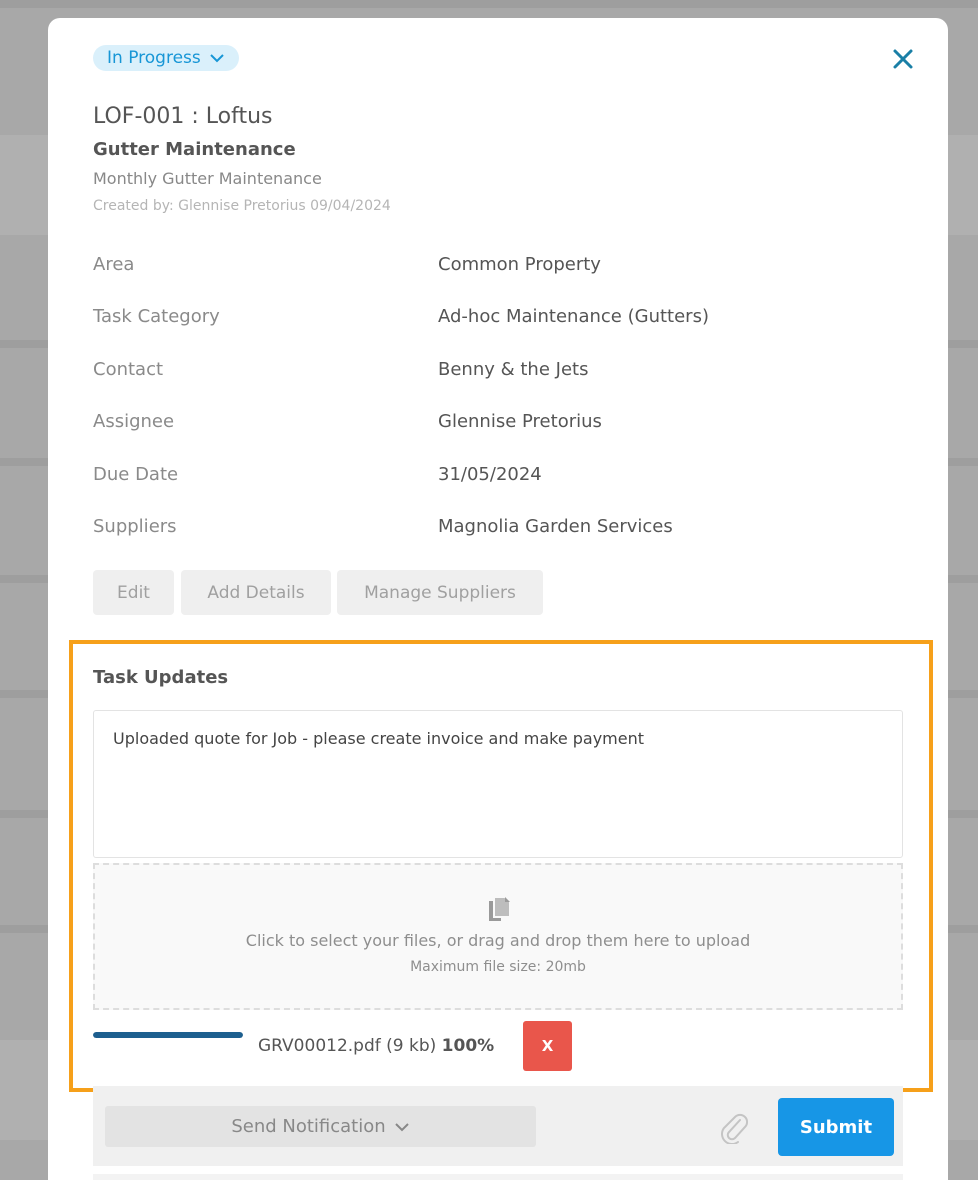 The height and width of the screenshot is (1180, 978). What do you see at coordinates (519, 264) in the screenshot?
I see `detail-value: Common Property` at bounding box center [519, 264].